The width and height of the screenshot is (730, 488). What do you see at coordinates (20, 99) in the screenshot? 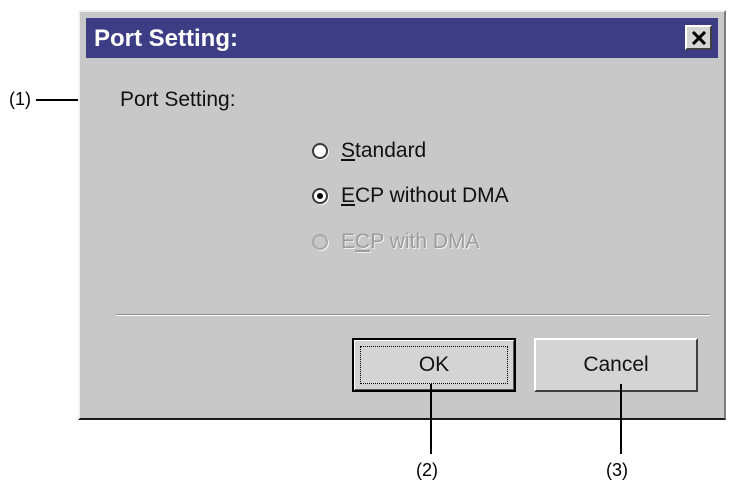
I see `callout-label-1: (1)` at bounding box center [20, 99].